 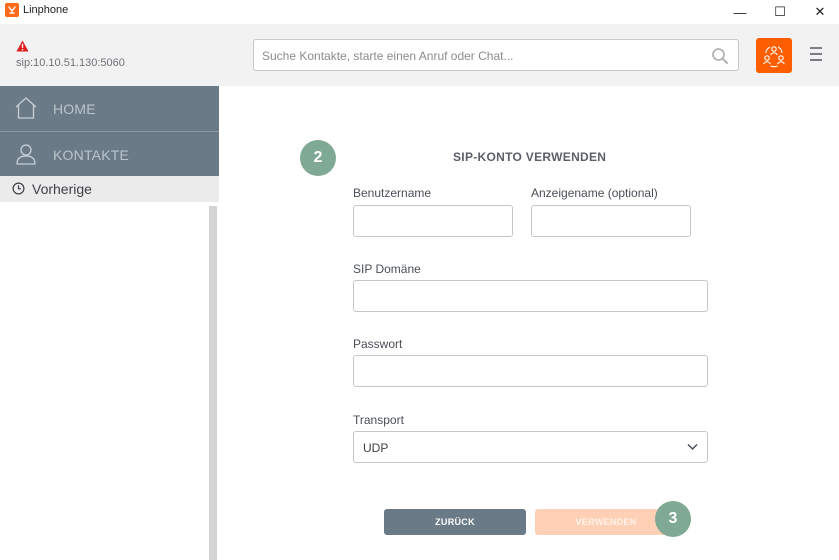 I want to click on contact-icon, so click(x=26, y=154).